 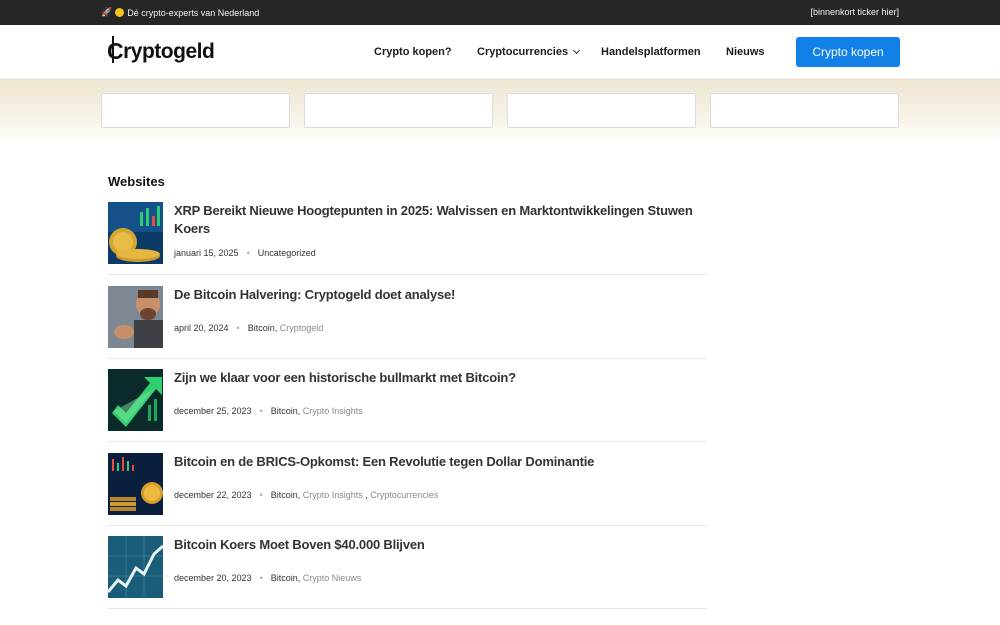 I want to click on nav-cryptocurrencies-label: Cryptocurrencies, so click(x=523, y=52).